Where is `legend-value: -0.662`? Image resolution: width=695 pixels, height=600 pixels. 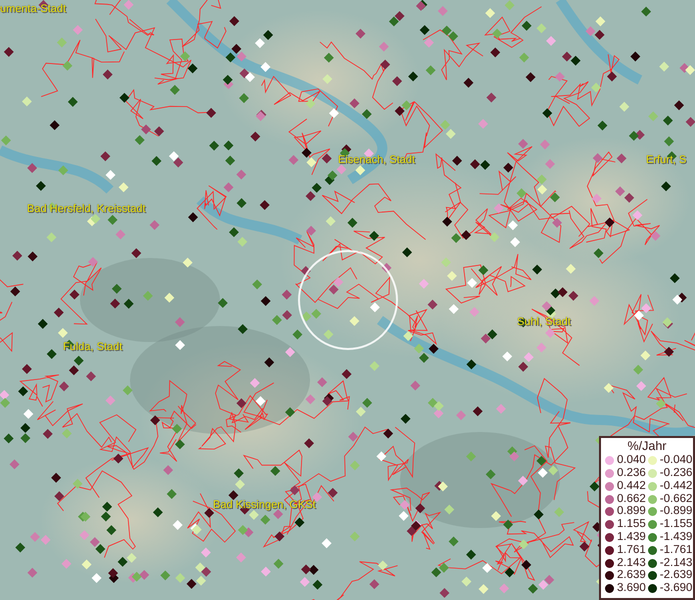
legend-value: -0.662 is located at coordinates (676, 499).